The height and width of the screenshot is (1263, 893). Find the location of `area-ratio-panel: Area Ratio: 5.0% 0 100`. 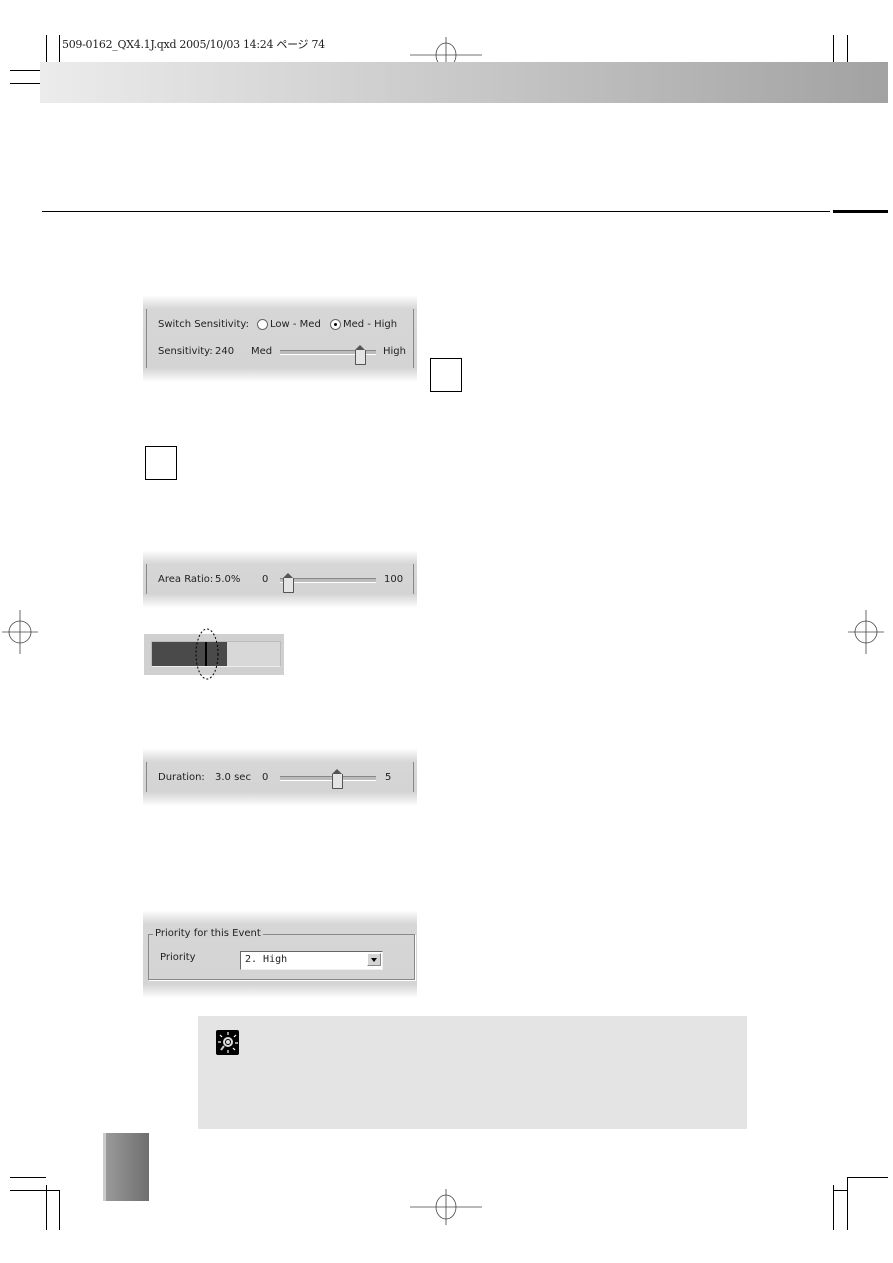

area-ratio-panel: Area Ratio: 5.0% 0 100 is located at coordinates (280, 579).